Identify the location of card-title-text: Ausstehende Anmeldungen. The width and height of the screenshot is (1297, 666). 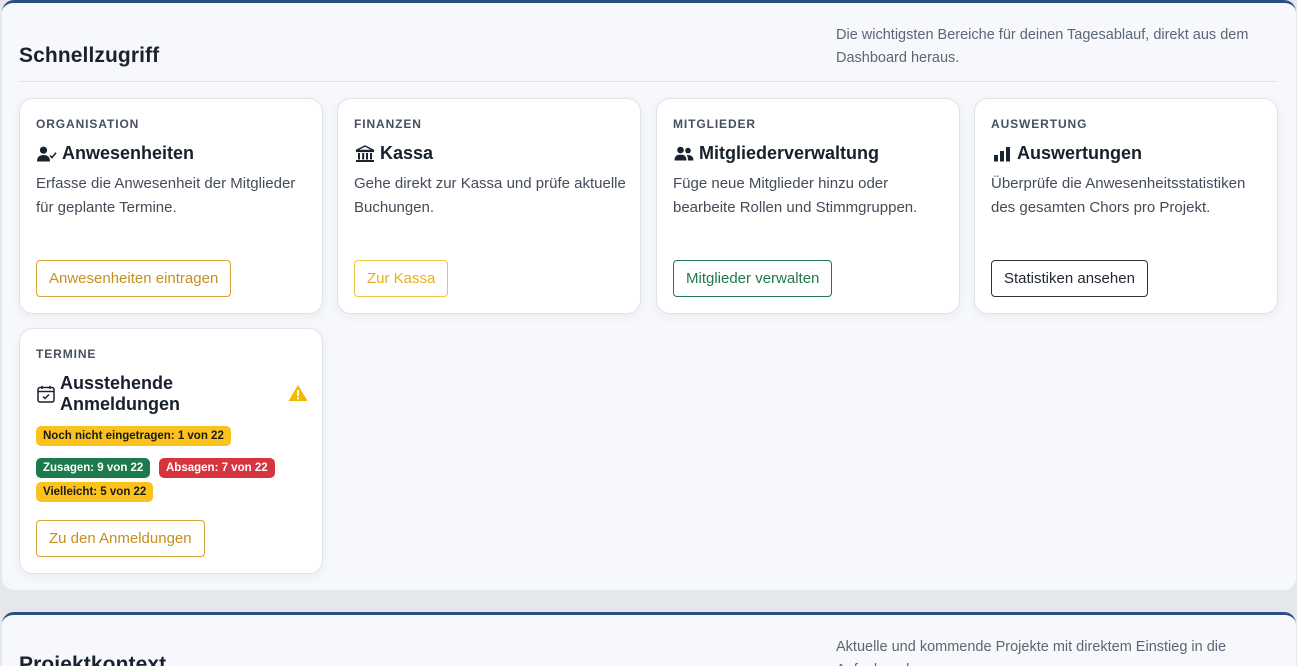
(120, 393).